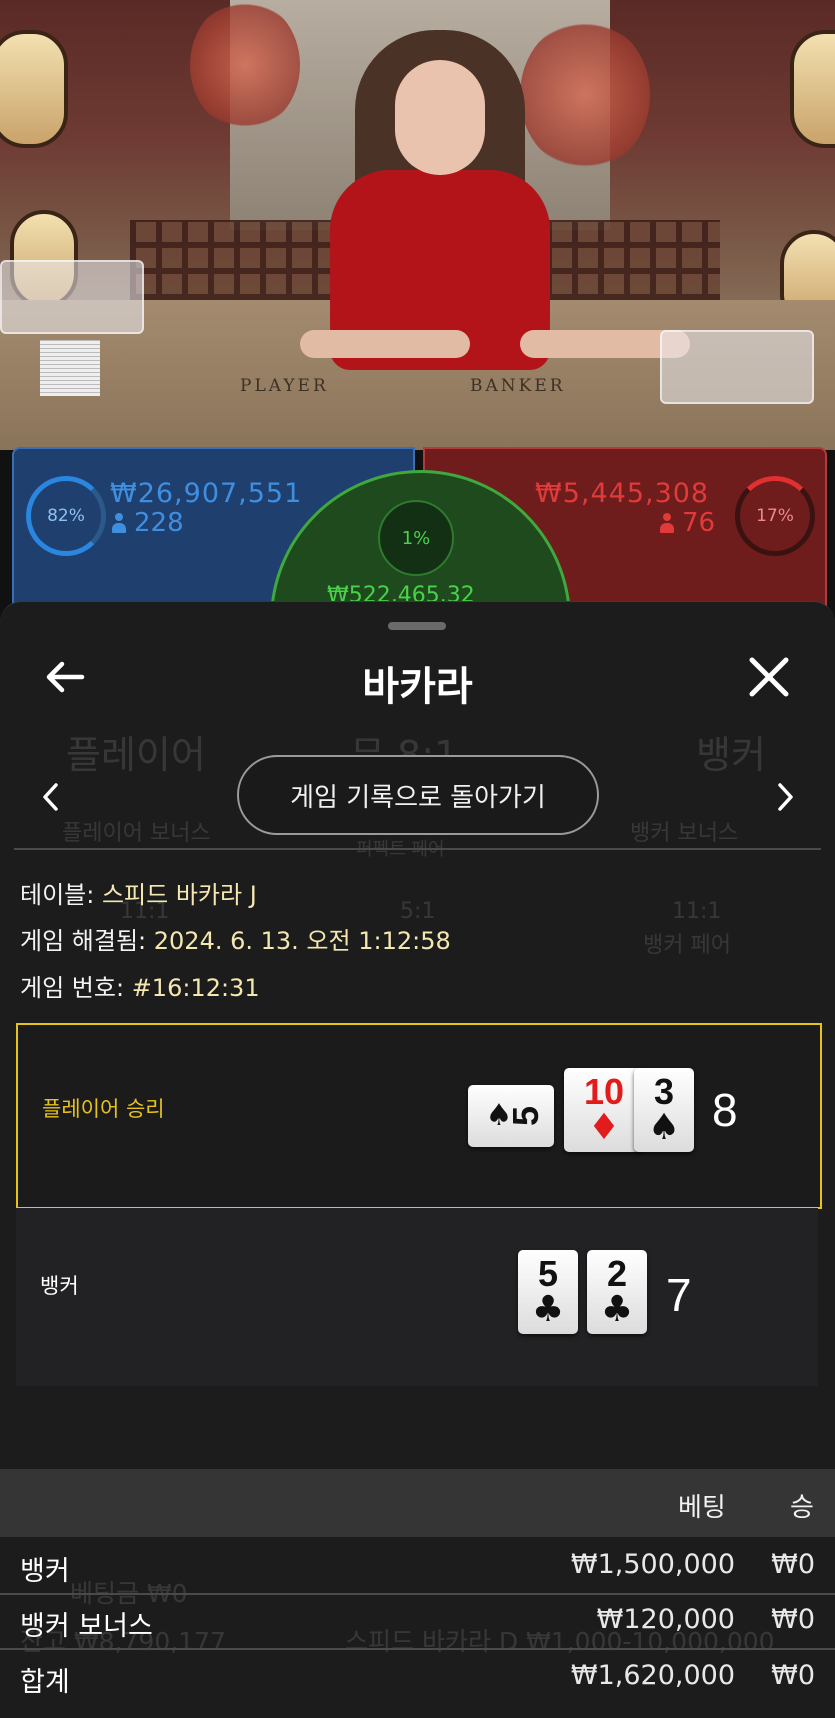 This screenshot has width=835, height=1718. I want to click on table-info: 테이블: 스피드 바카라 J, so click(138, 892).